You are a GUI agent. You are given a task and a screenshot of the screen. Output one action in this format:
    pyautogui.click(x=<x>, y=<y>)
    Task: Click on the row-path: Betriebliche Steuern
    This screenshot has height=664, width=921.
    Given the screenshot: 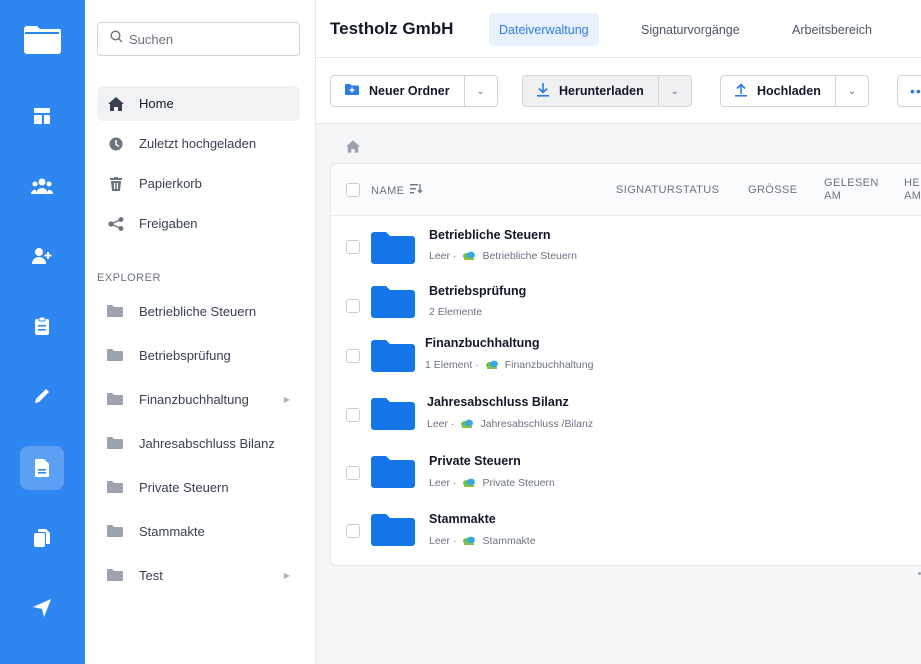 What is the action you would take?
    pyautogui.click(x=529, y=256)
    